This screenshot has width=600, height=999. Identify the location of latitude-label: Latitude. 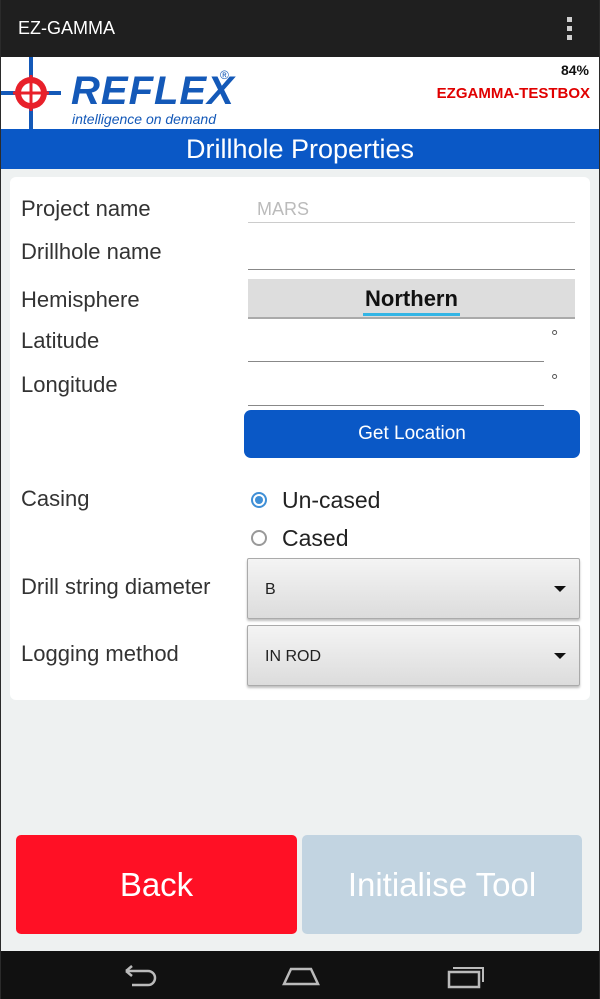
(60, 340).